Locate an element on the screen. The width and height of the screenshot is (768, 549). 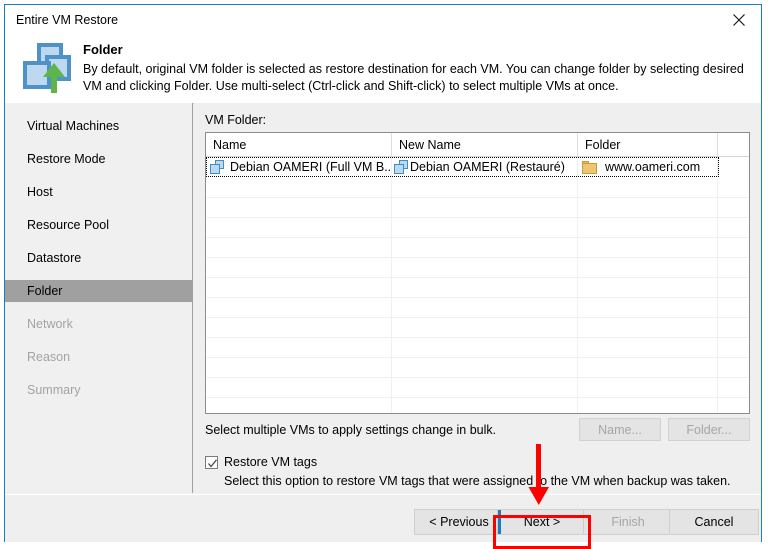
column-header-folder: Folder is located at coordinates (648, 144).